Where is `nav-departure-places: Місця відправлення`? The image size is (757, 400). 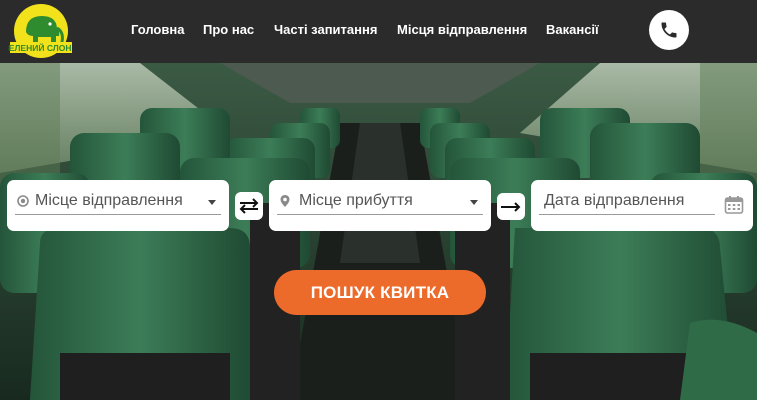 nav-departure-places: Місця відправлення is located at coordinates (462, 29).